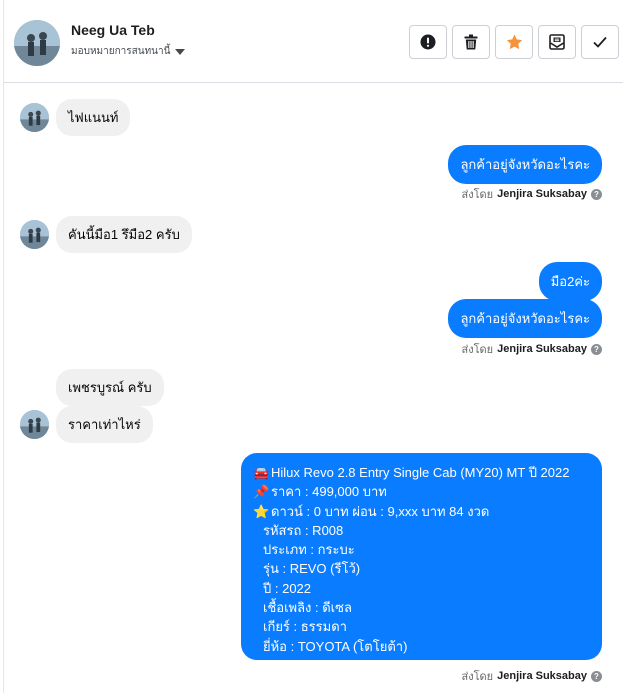  I want to click on trash-icon, so click(471, 42).